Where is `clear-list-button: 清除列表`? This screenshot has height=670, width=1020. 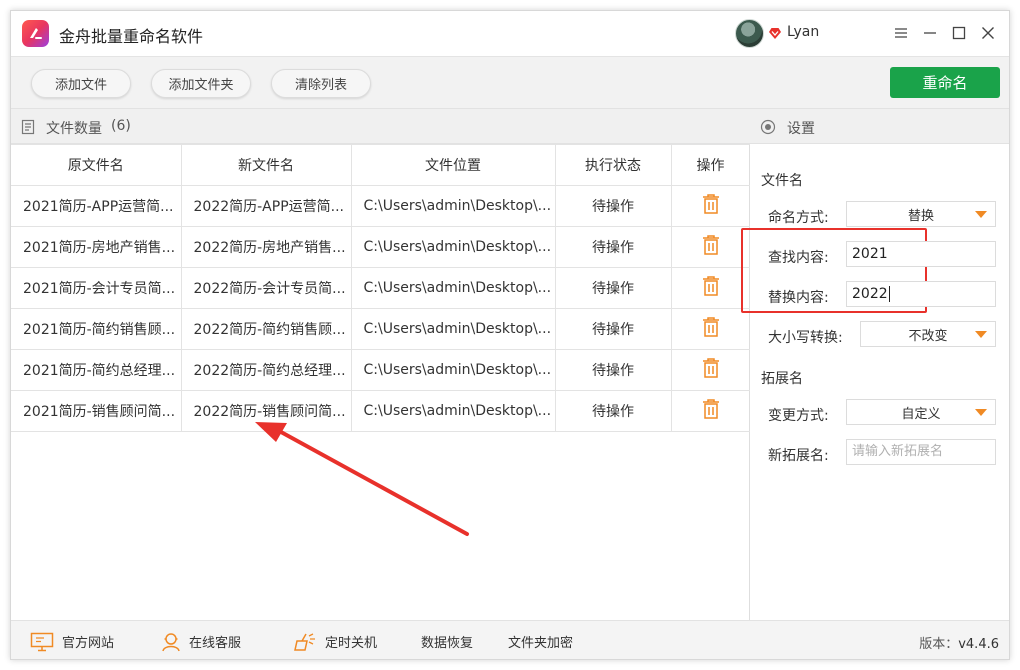
clear-list-button: 清除列表 is located at coordinates (321, 83).